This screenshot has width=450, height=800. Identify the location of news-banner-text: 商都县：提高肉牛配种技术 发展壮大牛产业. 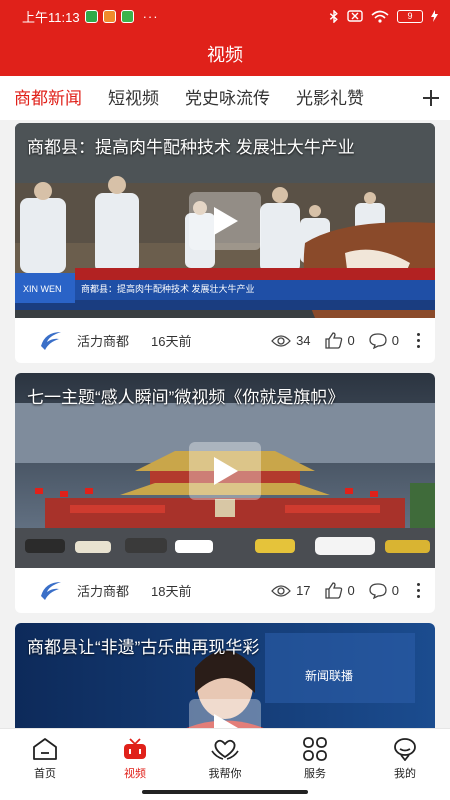
(168, 289).